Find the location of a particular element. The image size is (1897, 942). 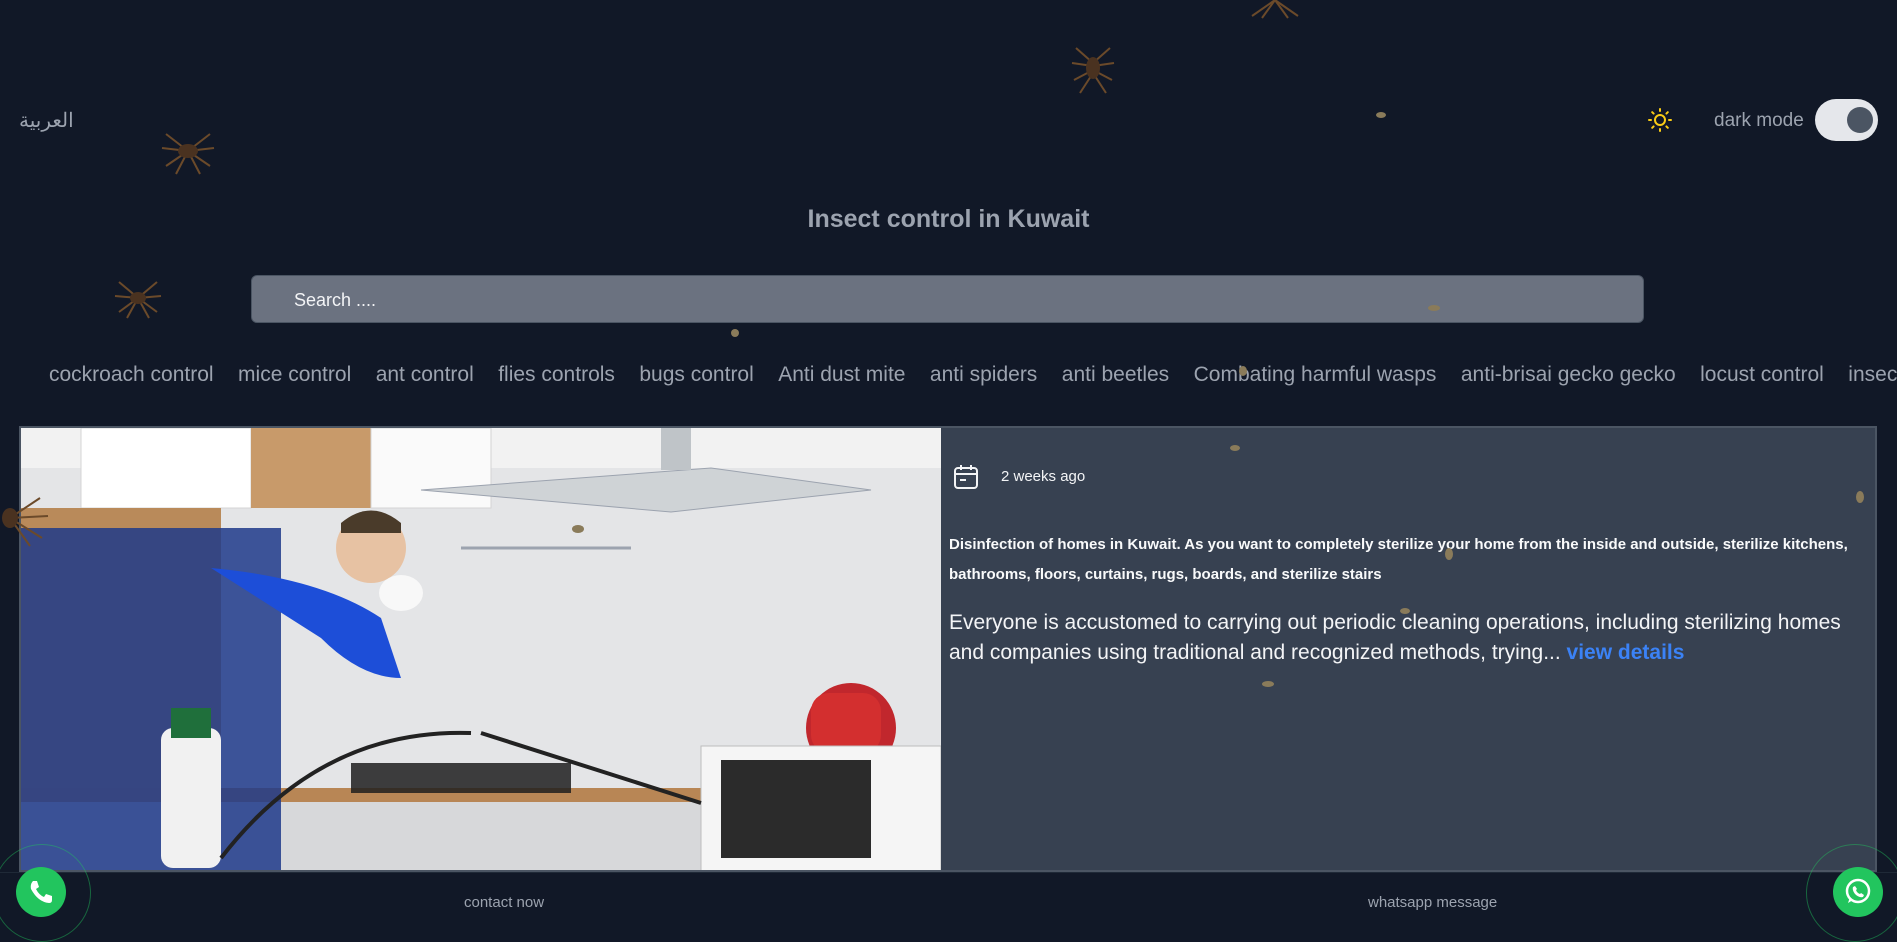

category-link-insecticides: insecticides is located at coordinates (1872, 375).